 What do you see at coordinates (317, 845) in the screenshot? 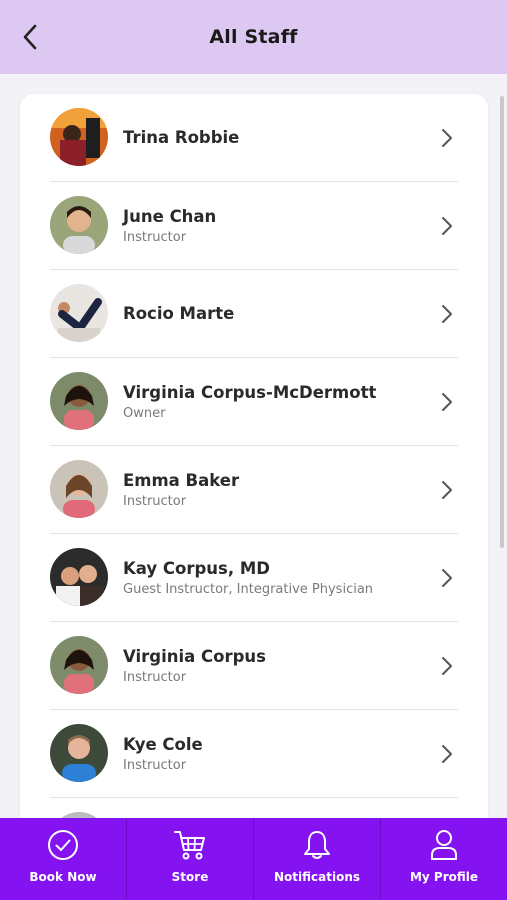
I see `bell-icon` at bounding box center [317, 845].